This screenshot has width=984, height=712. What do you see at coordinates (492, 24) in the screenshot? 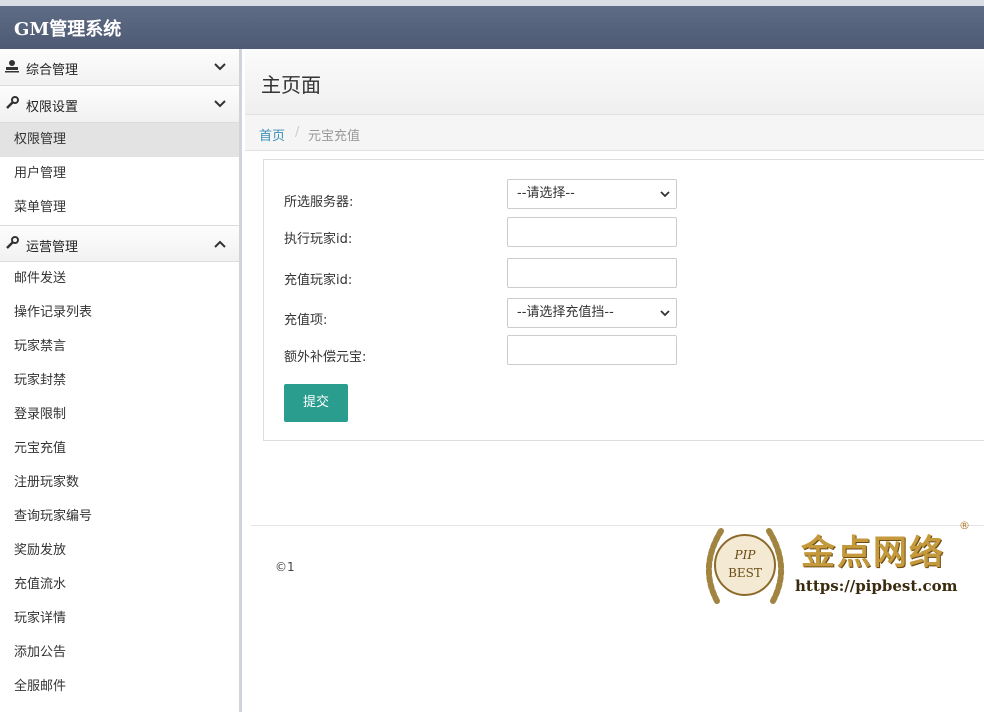
I see `top-header-bar: GM管理系统` at bounding box center [492, 24].